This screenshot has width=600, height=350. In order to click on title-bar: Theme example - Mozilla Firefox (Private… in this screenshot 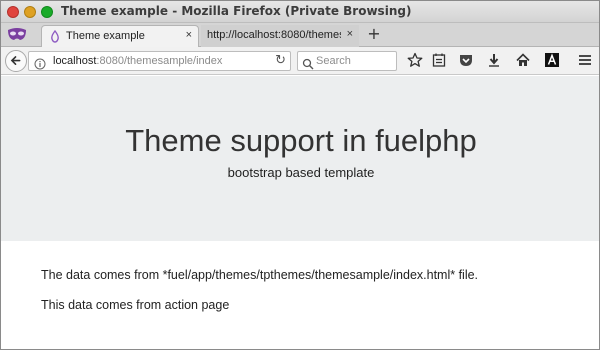, I will do `click(300, 12)`.